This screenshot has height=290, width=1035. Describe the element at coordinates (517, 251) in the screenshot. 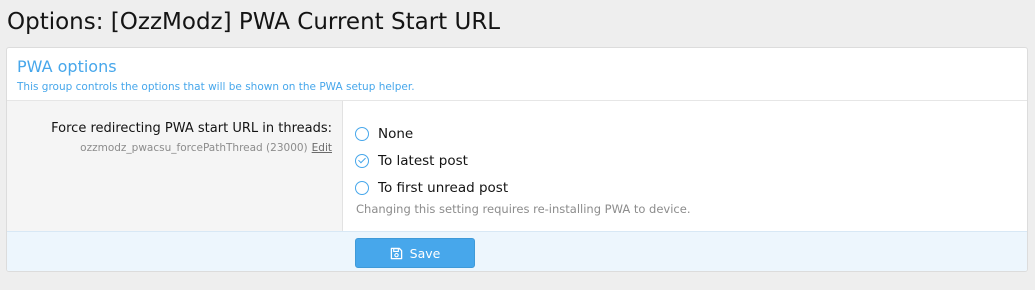

I see `form-footer: Save` at that location.